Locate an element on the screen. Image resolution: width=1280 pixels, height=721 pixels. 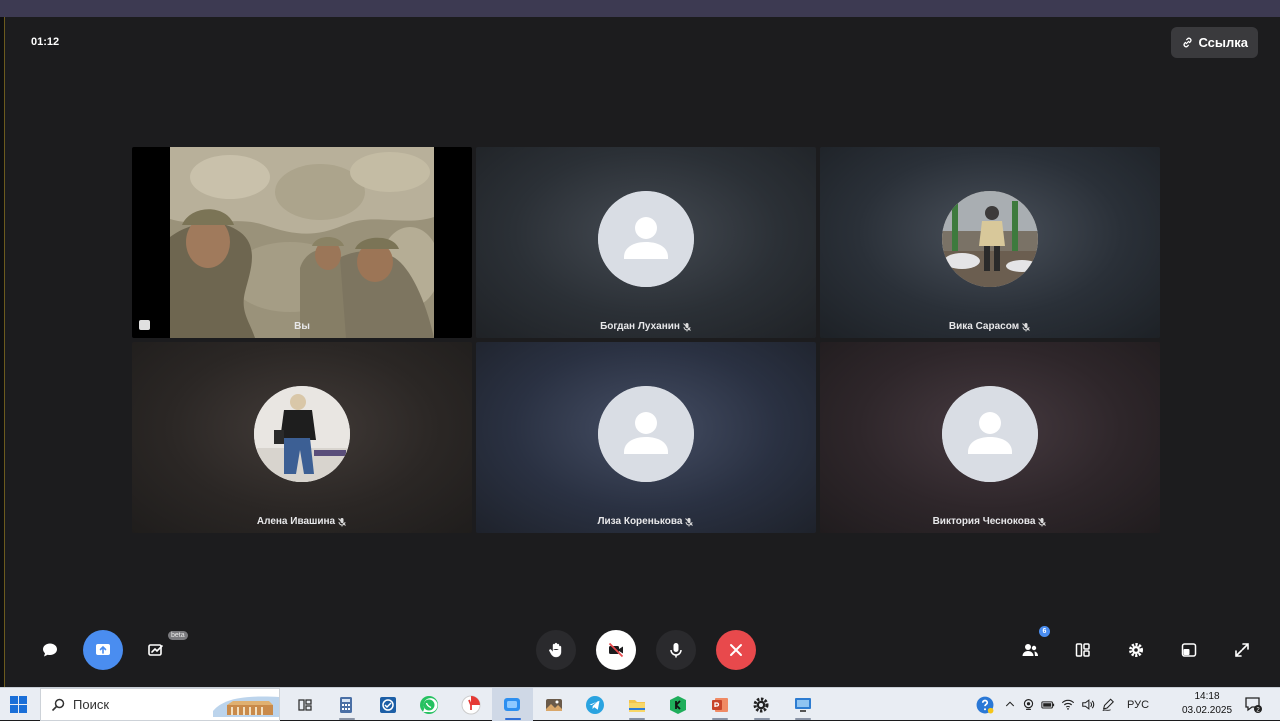
participant-name-label: Алена Ивашина is located at coordinates (296, 521).